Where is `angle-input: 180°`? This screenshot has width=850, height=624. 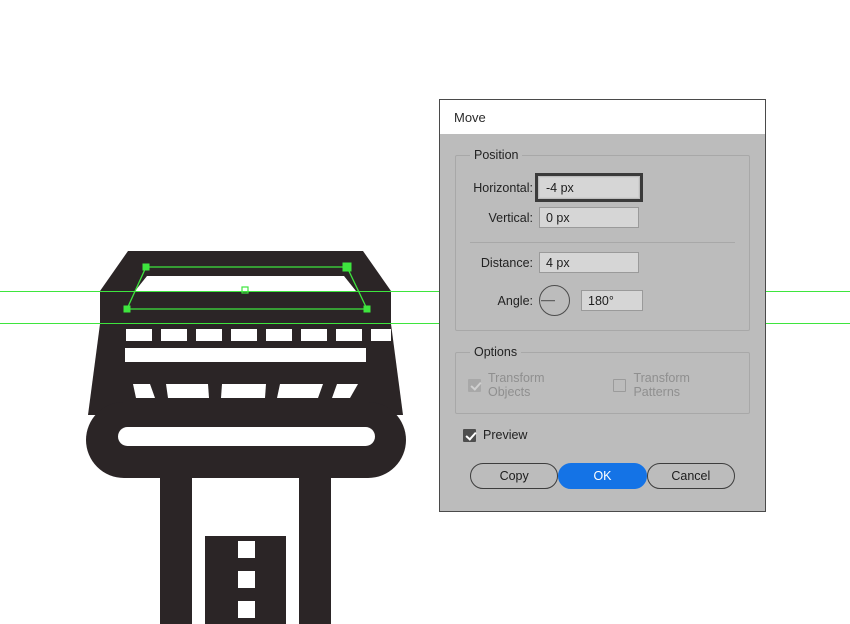
angle-input: 180° is located at coordinates (612, 300).